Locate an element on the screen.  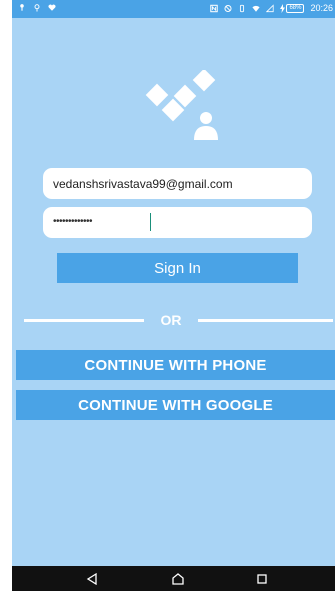
battery-icon: 68% is located at coordinates (292, 8).